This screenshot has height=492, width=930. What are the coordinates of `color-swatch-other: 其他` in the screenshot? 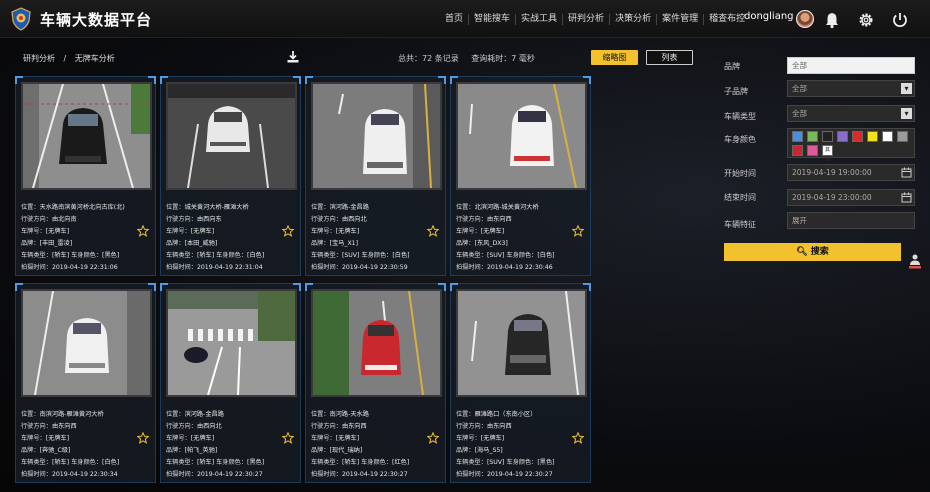 It's located at (827, 153).